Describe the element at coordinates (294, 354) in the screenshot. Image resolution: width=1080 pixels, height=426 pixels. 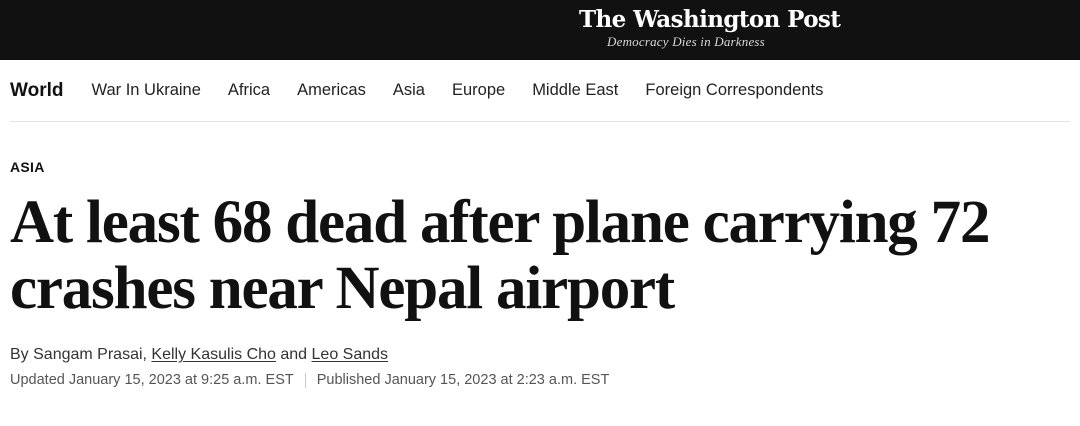
I see `byline-conjunction: and` at that location.